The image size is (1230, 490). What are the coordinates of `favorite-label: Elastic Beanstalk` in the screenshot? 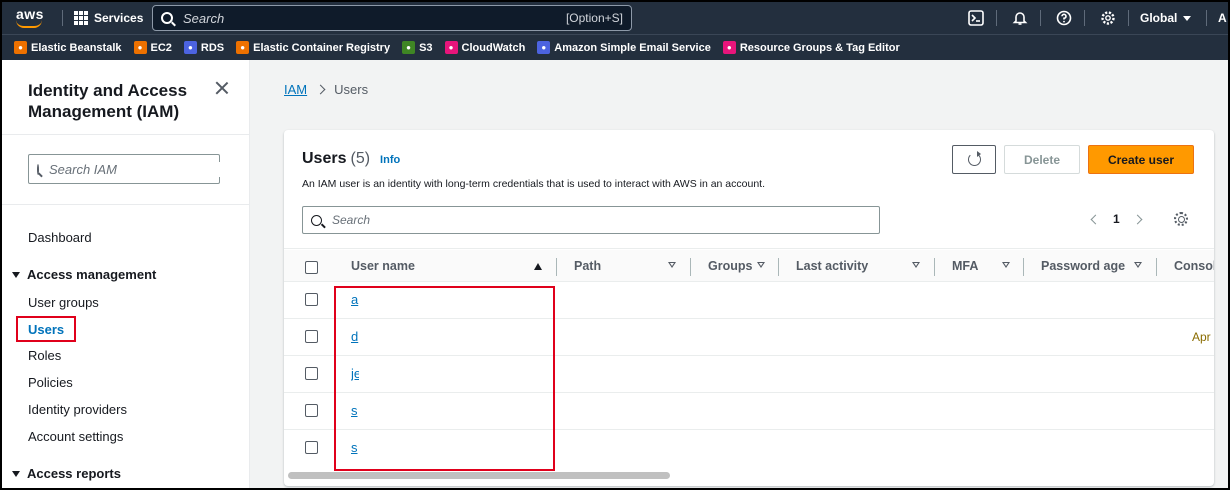 It's located at (76, 47).